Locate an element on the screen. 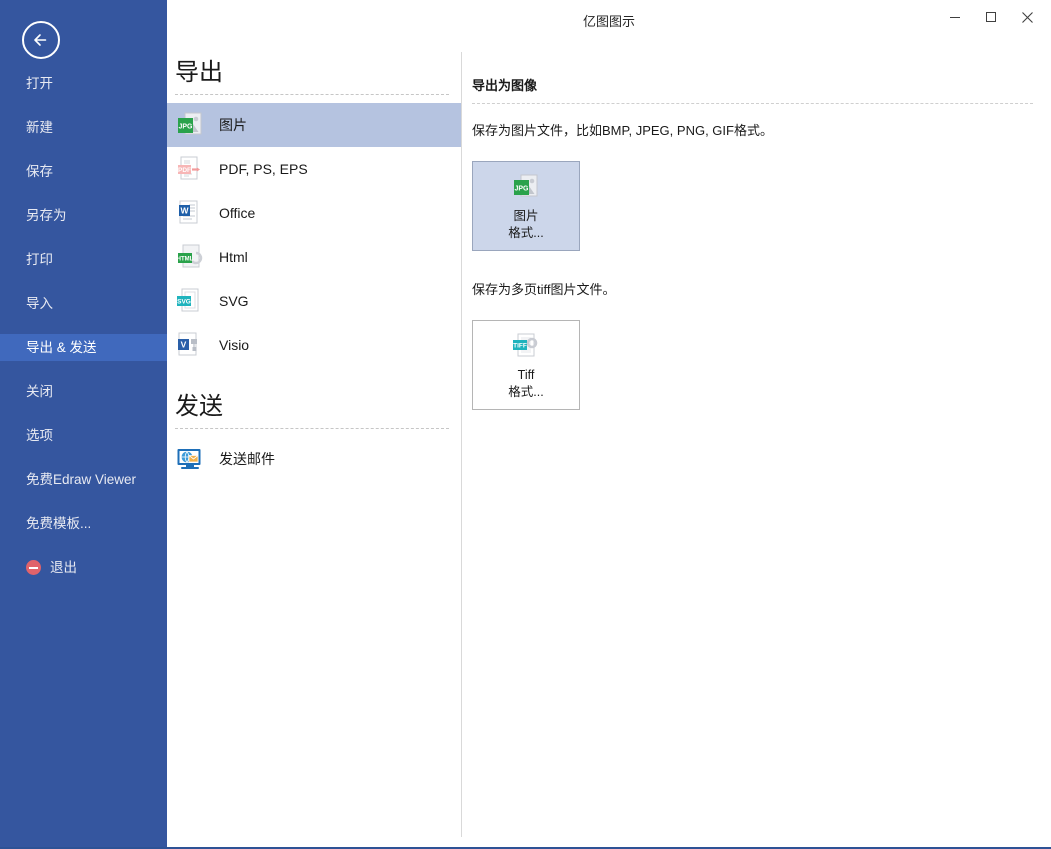  tiff-file-icon: TIFF is located at coordinates (526, 346).